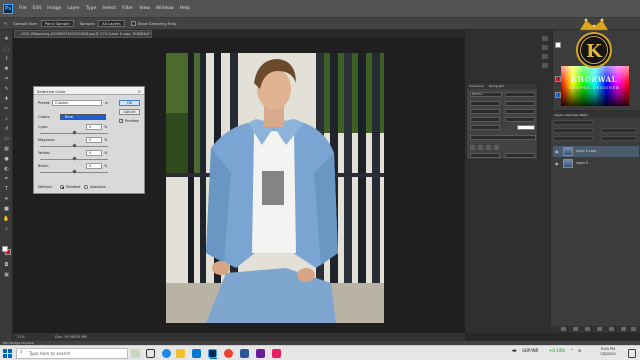  I want to click on move-tool-icon: ✥, so click(6, 39).